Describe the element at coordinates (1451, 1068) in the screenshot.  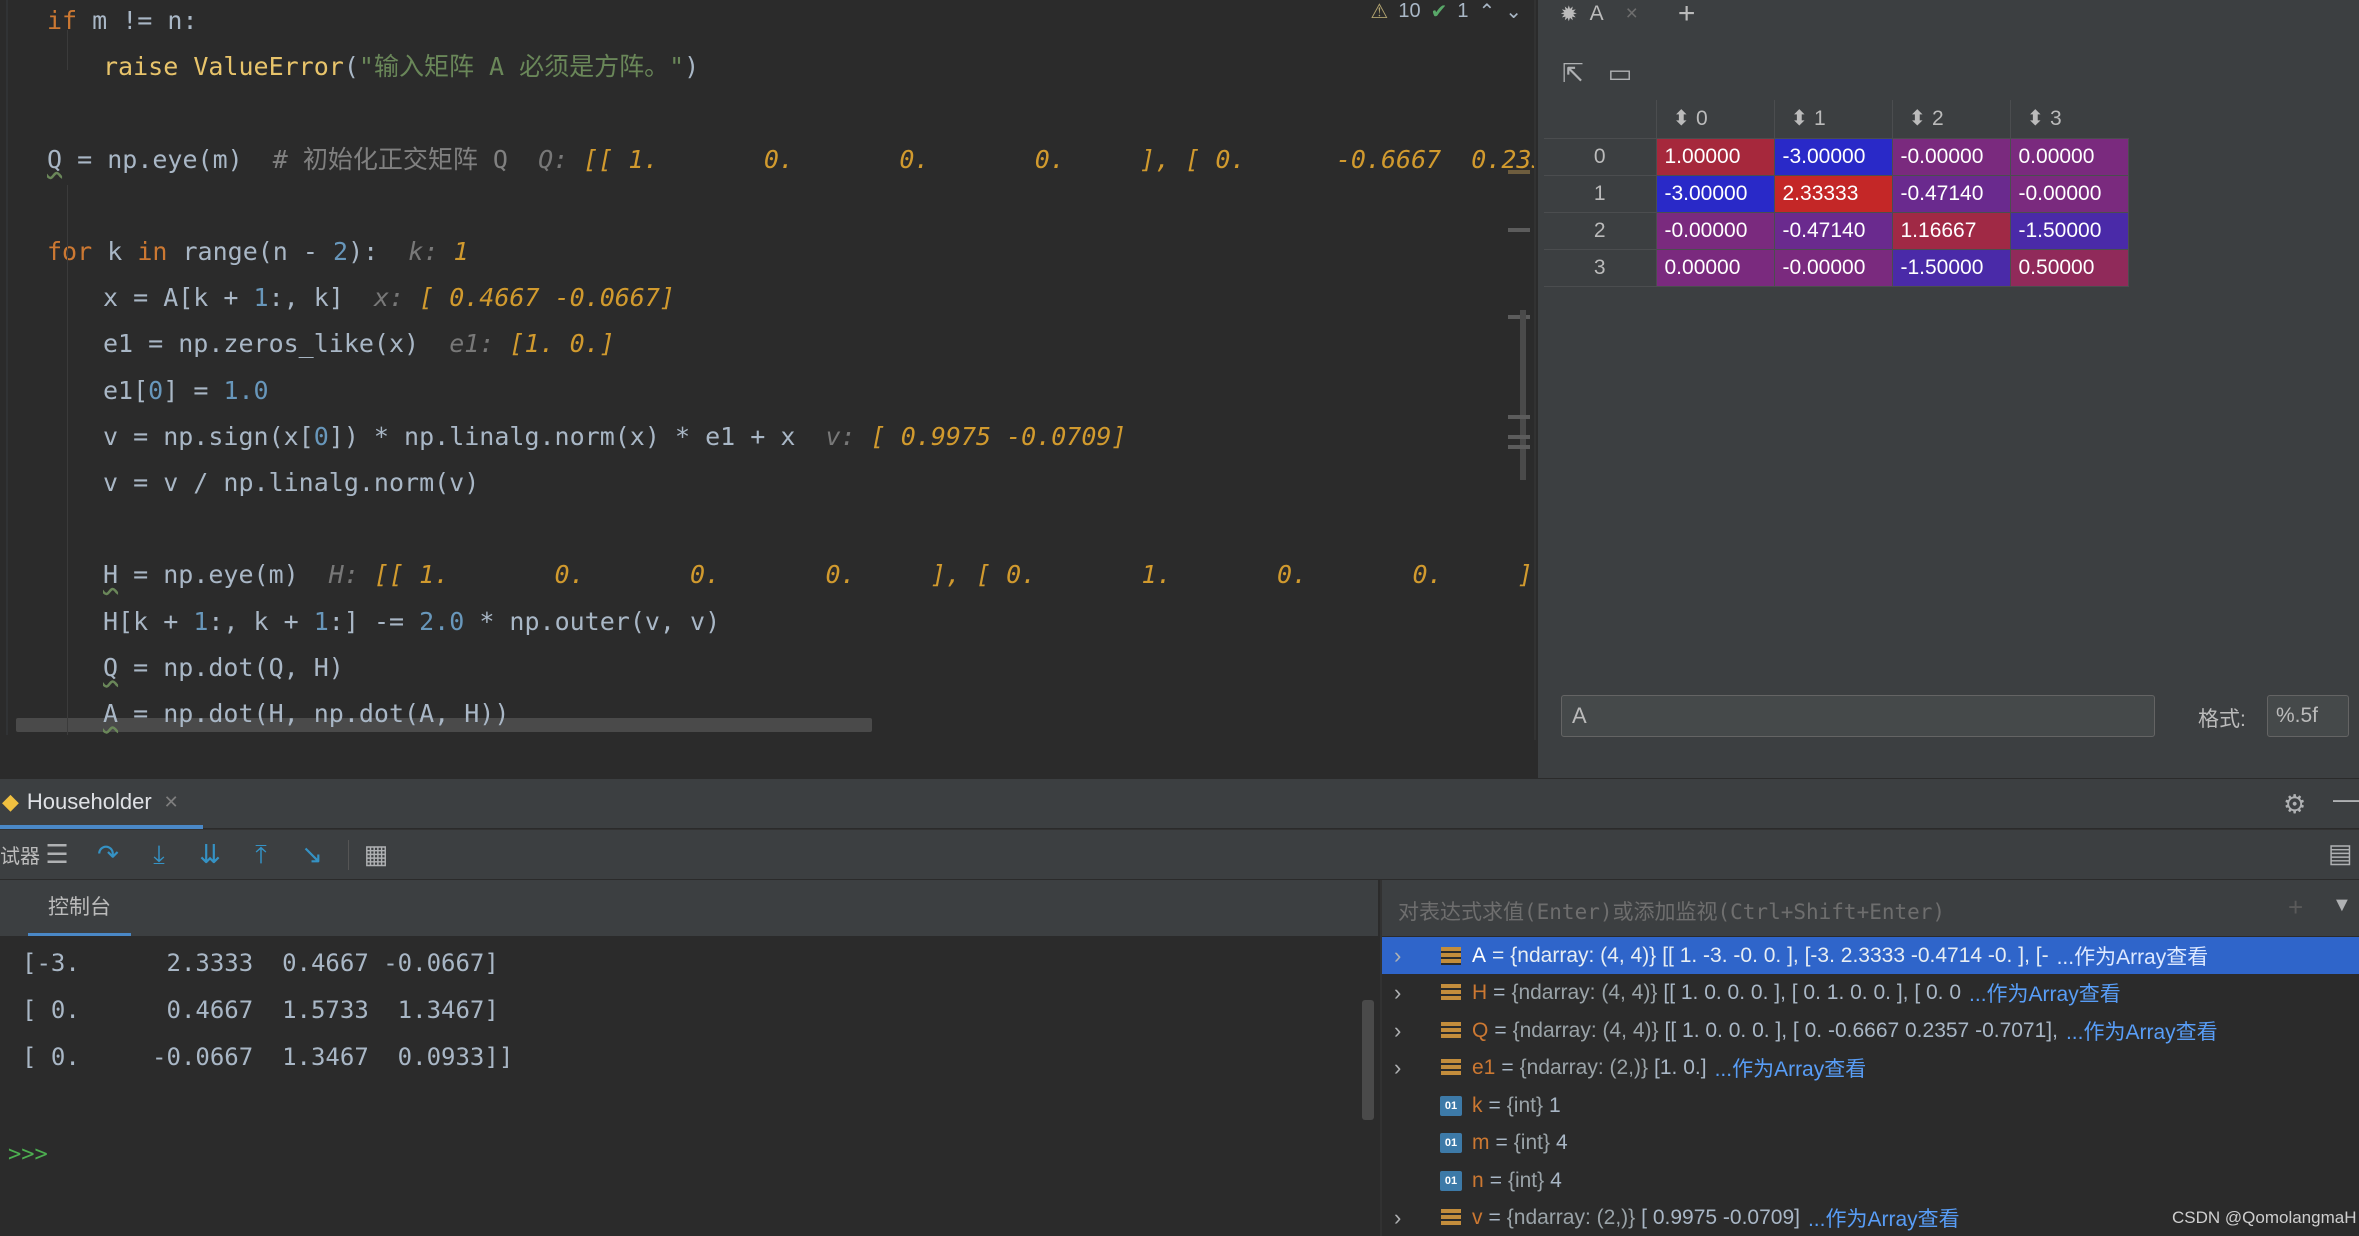
I see `array-icon-shape` at that location.